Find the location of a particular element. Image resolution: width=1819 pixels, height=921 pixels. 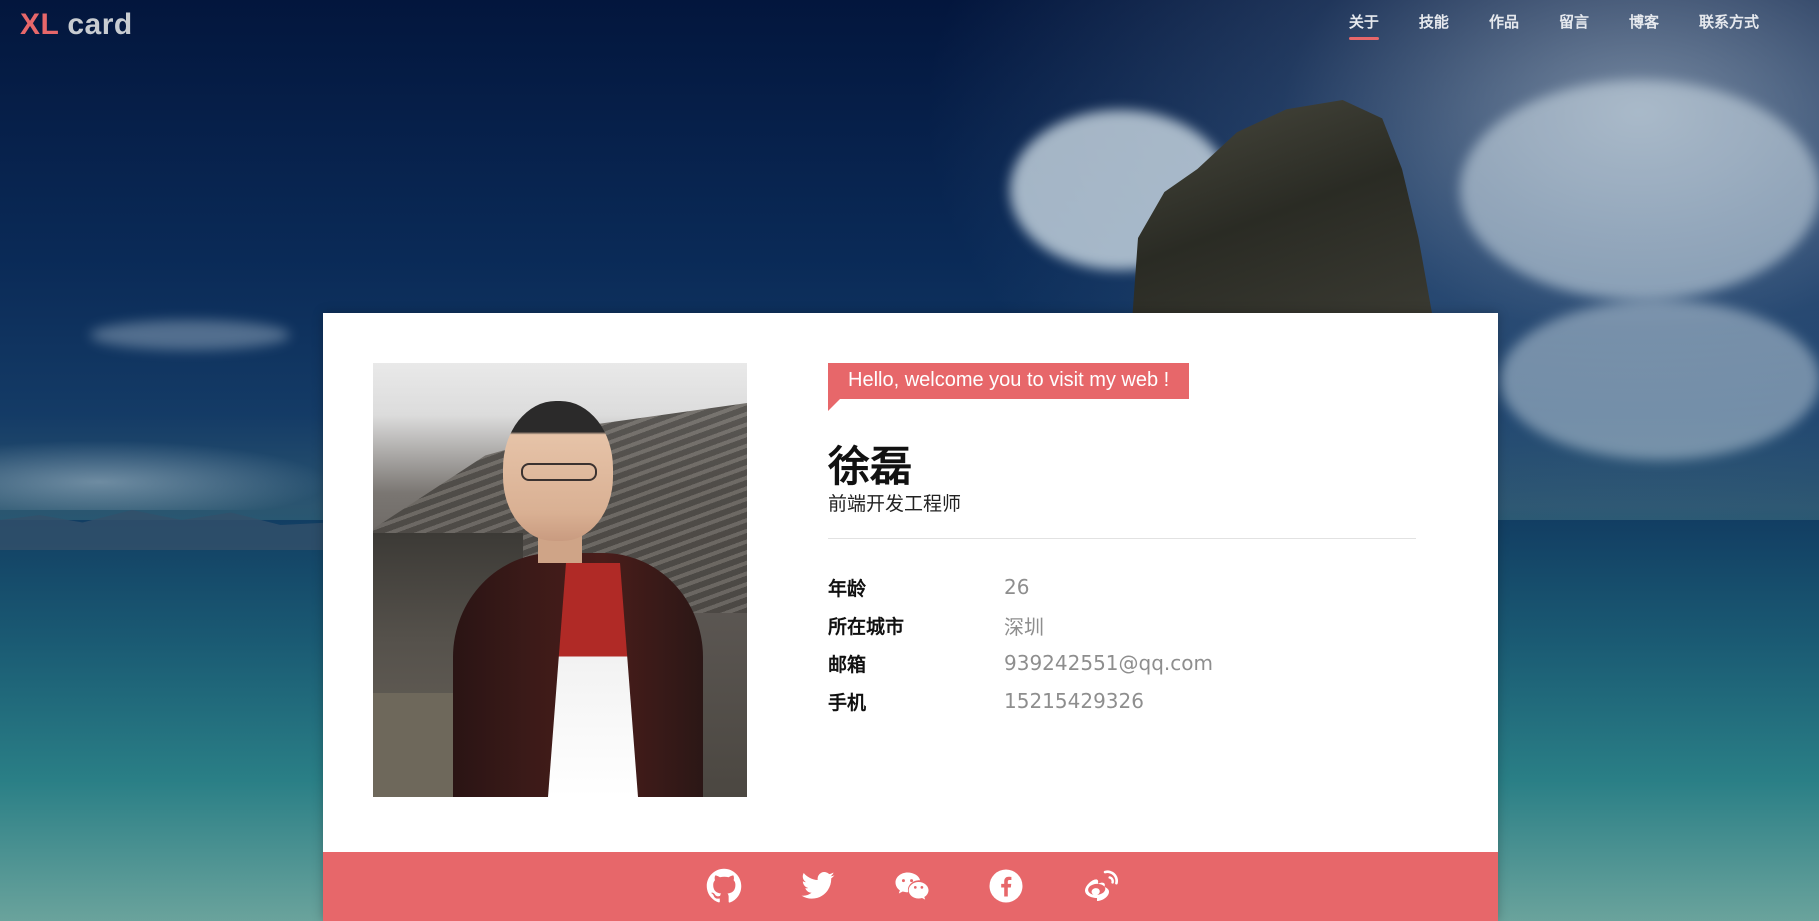

social-bar is located at coordinates (910, 886).